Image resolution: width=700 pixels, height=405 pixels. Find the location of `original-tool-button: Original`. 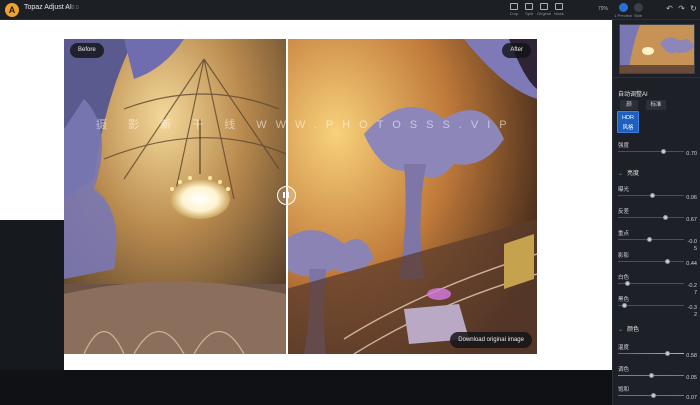

original-tool-button: Original is located at coordinates (544, 10).